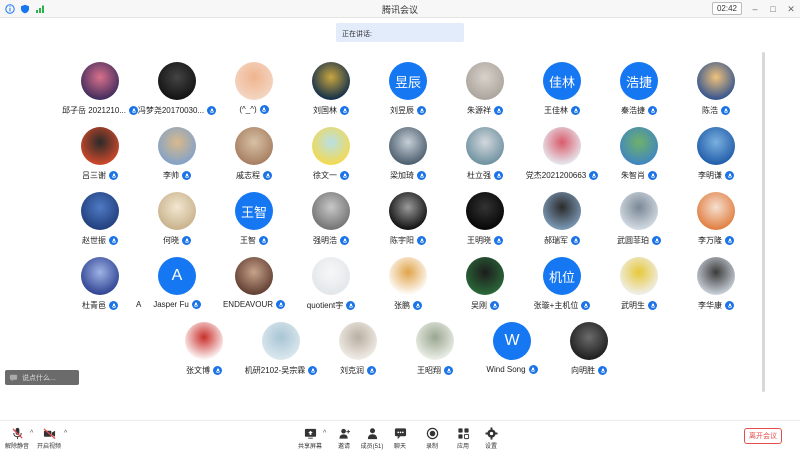  I want to click on share-options-chevron-icon: ^, so click(324, 433).